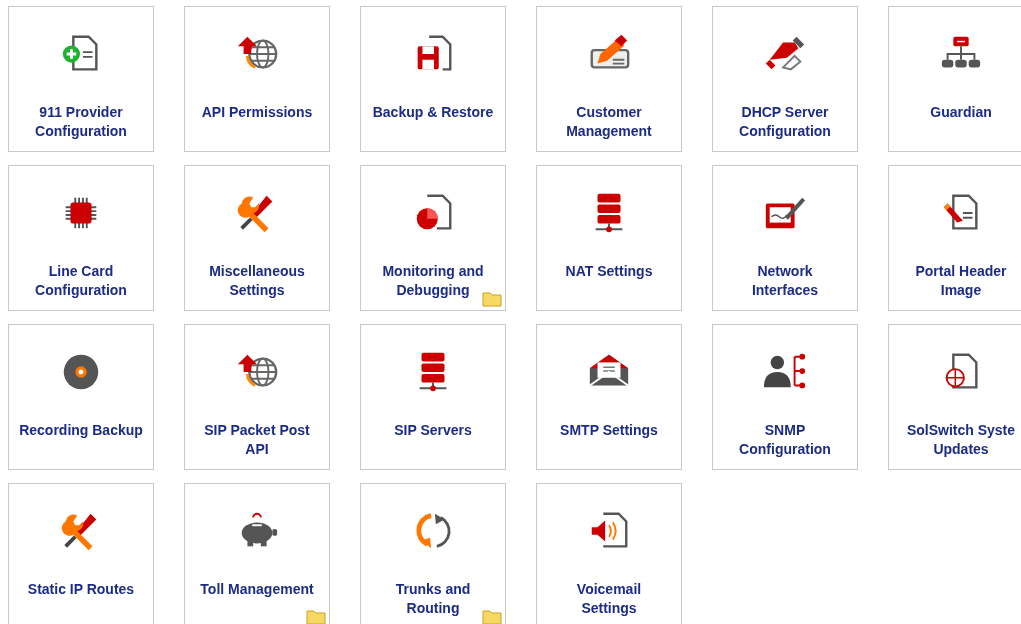  What do you see at coordinates (785, 397) in the screenshot?
I see `settings-tile: SNMP Configuration` at bounding box center [785, 397].